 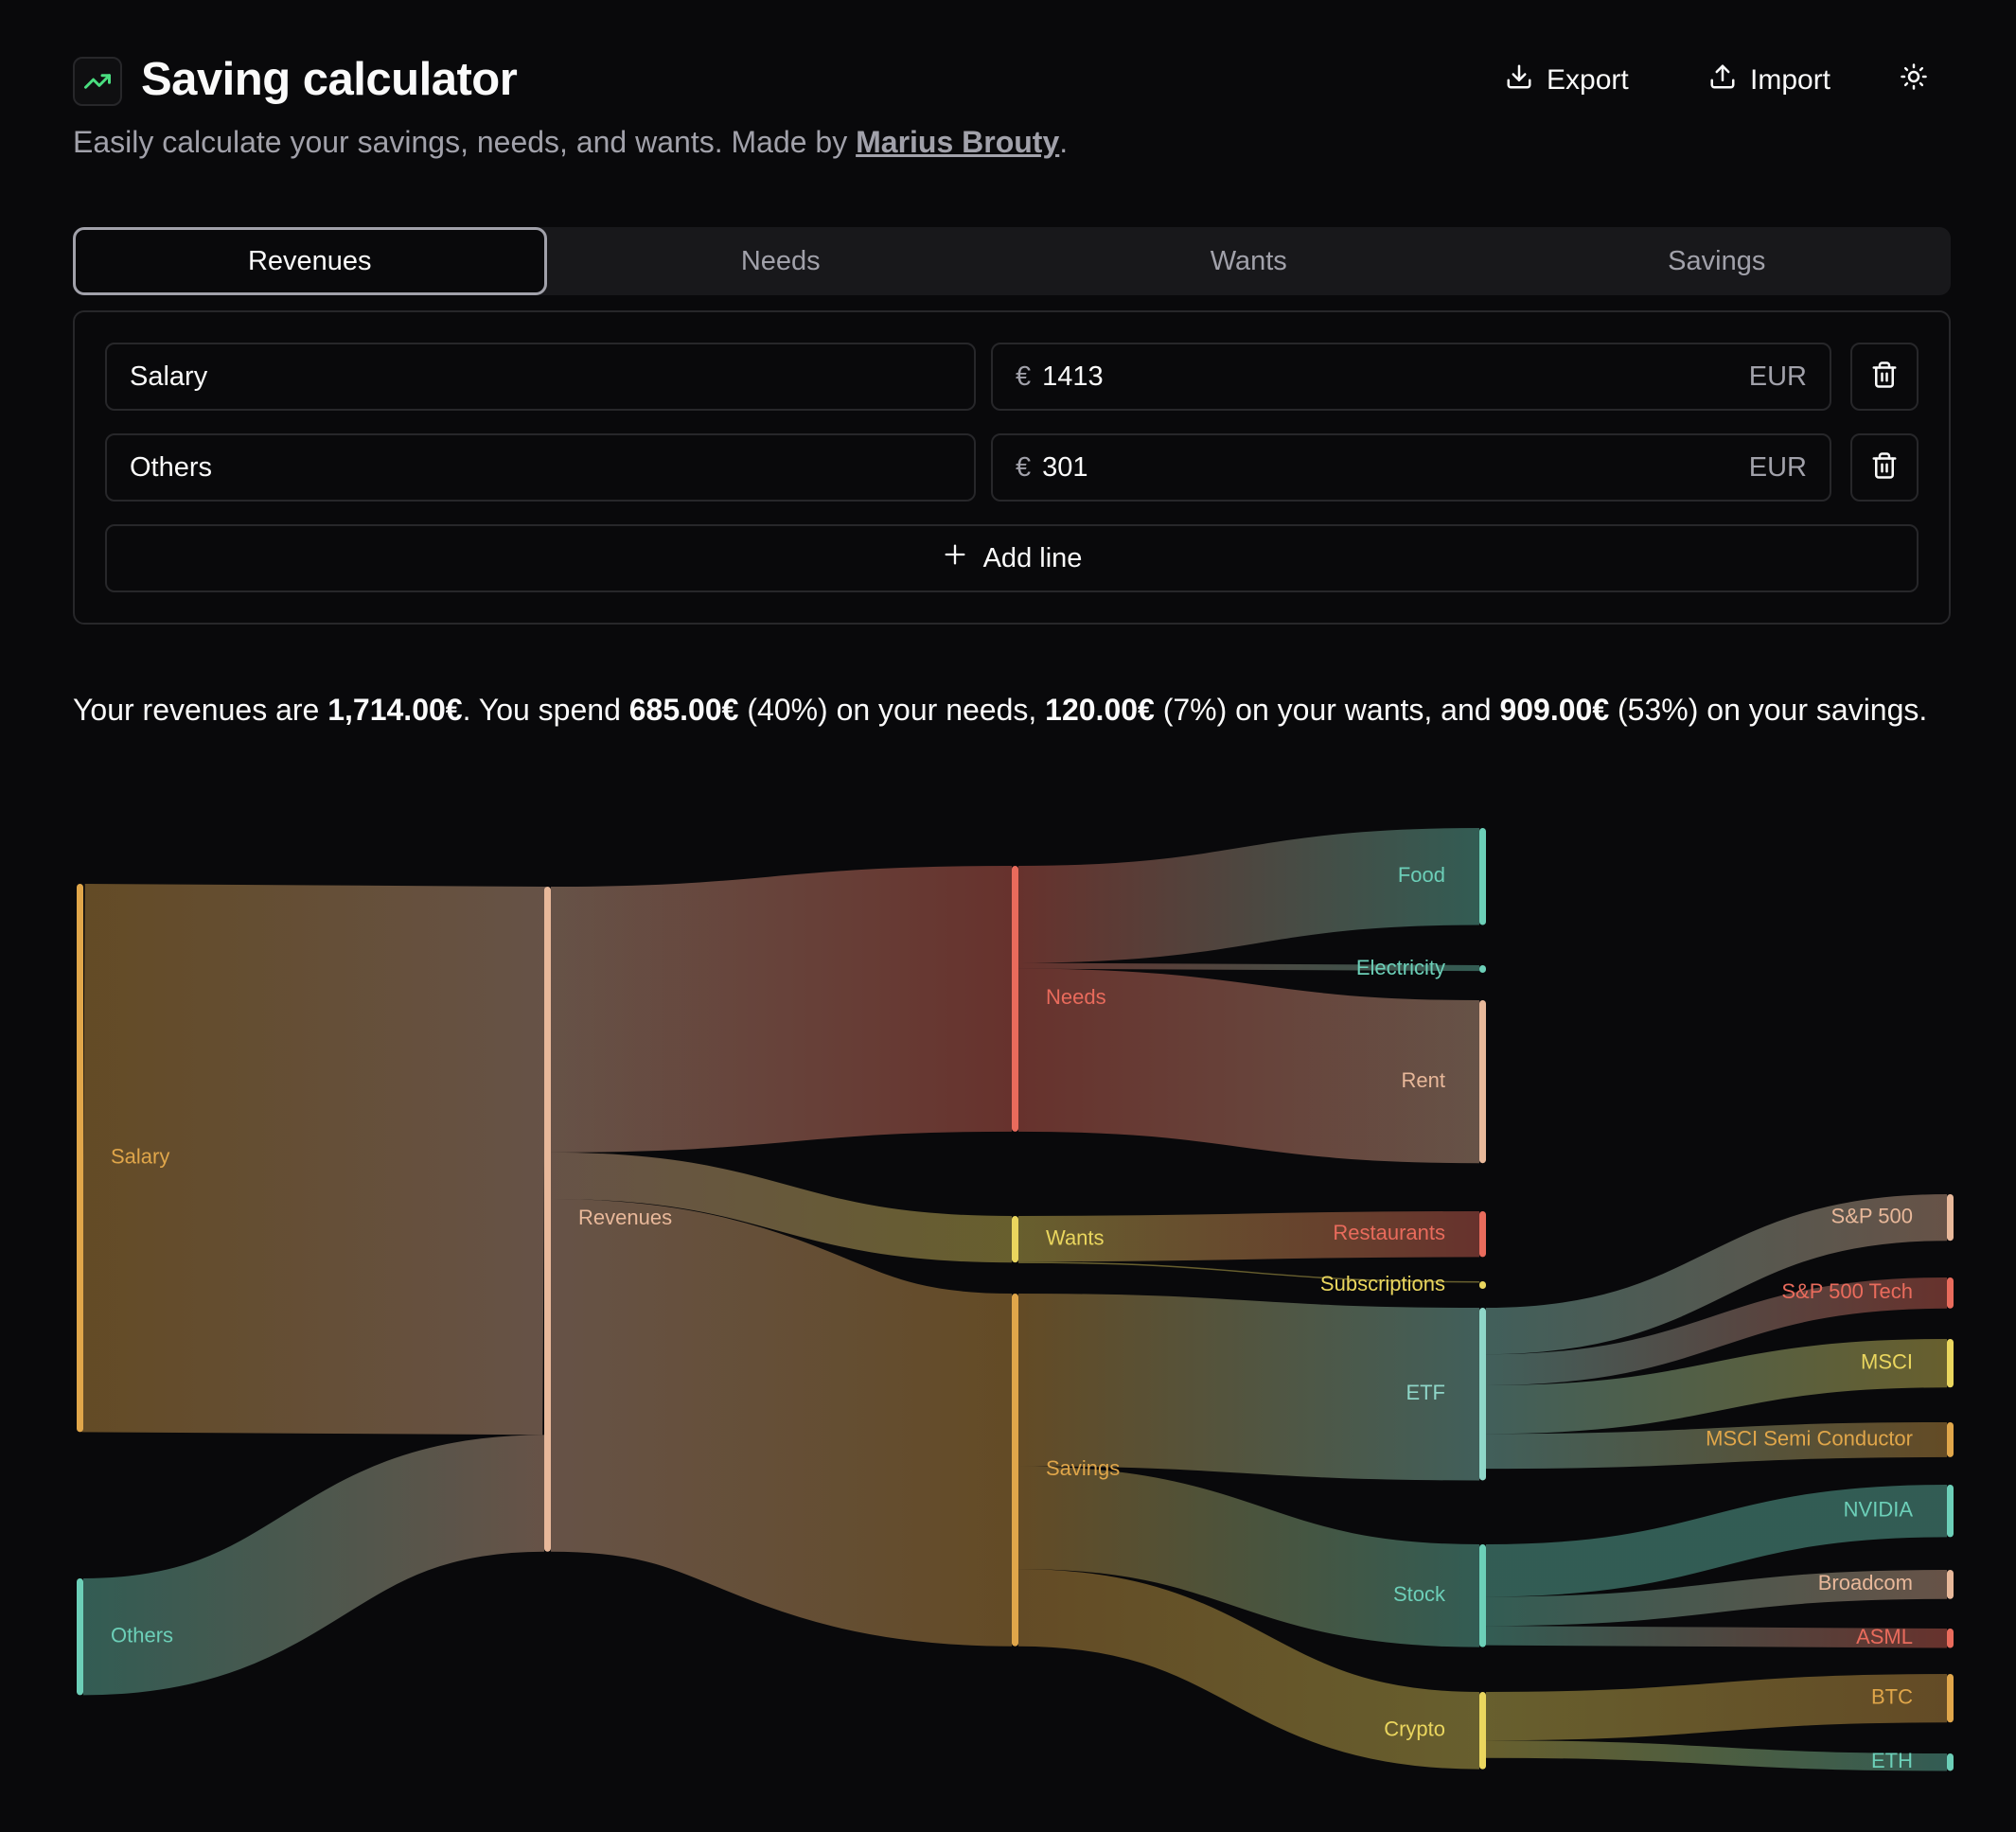 What do you see at coordinates (142, 1635) in the screenshot?
I see `sankey-node-label: Others` at bounding box center [142, 1635].